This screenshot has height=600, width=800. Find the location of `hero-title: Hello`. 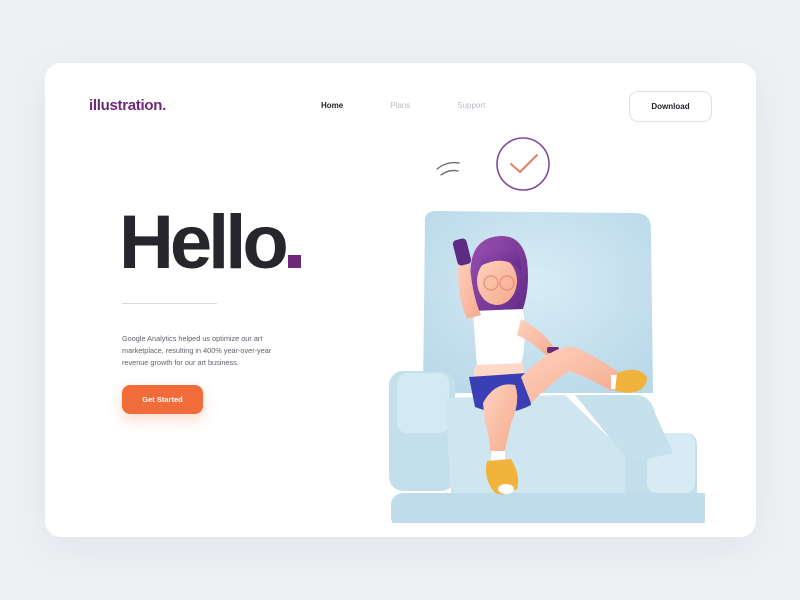

hero-title: Hello is located at coordinates (210, 243).